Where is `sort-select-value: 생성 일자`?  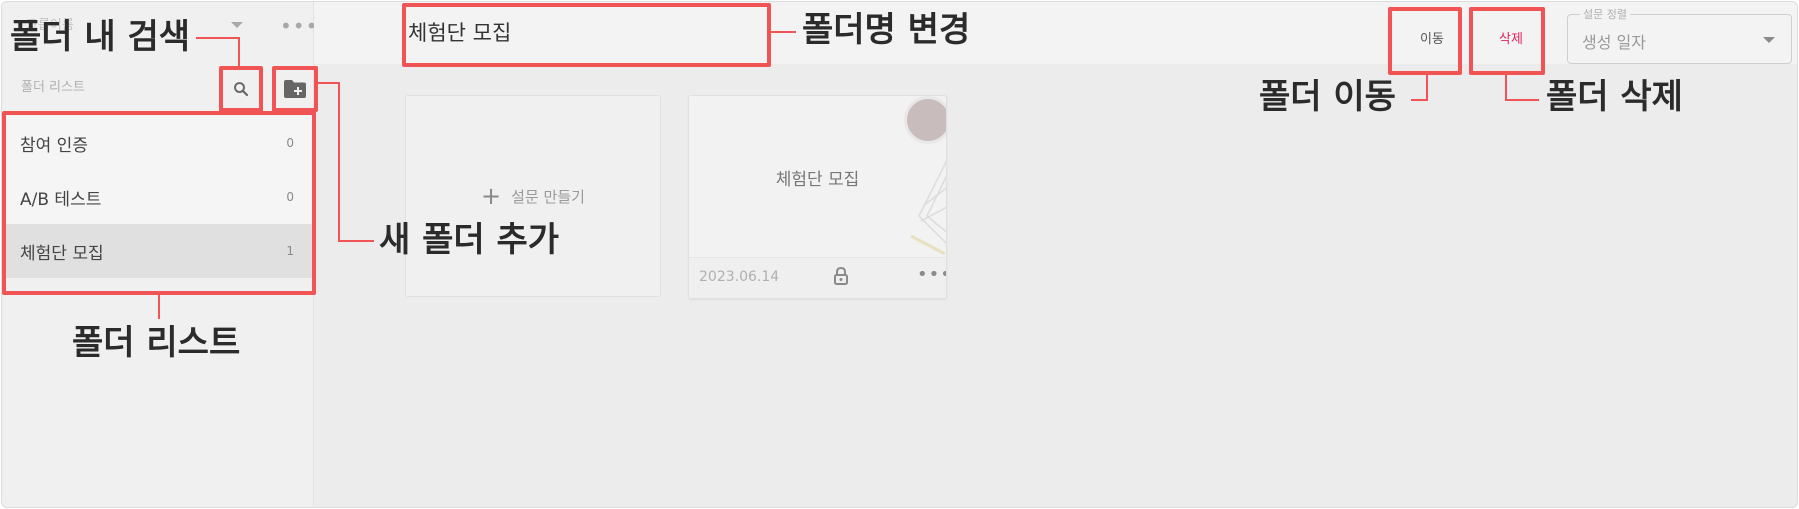
sort-select-value: 생성 일자 is located at coordinates (1614, 42).